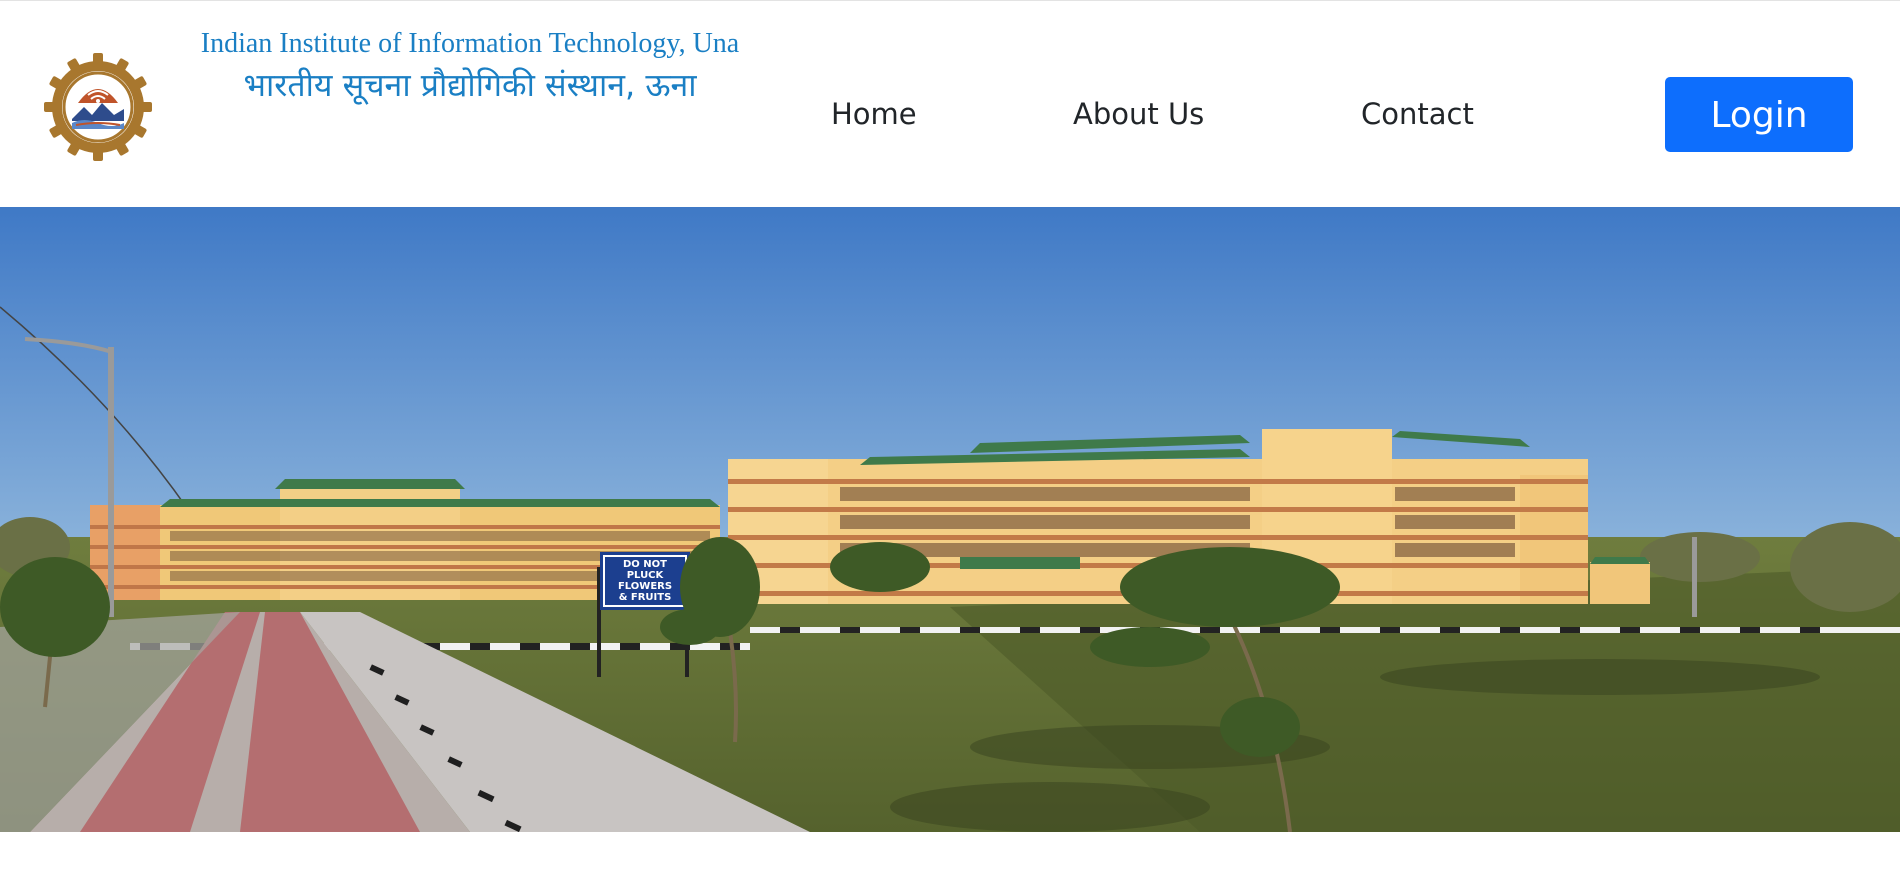 This screenshot has width=1900, height=895. Describe the element at coordinates (1138, 114) in the screenshot. I see `nav-about-us-link: About Us` at that location.